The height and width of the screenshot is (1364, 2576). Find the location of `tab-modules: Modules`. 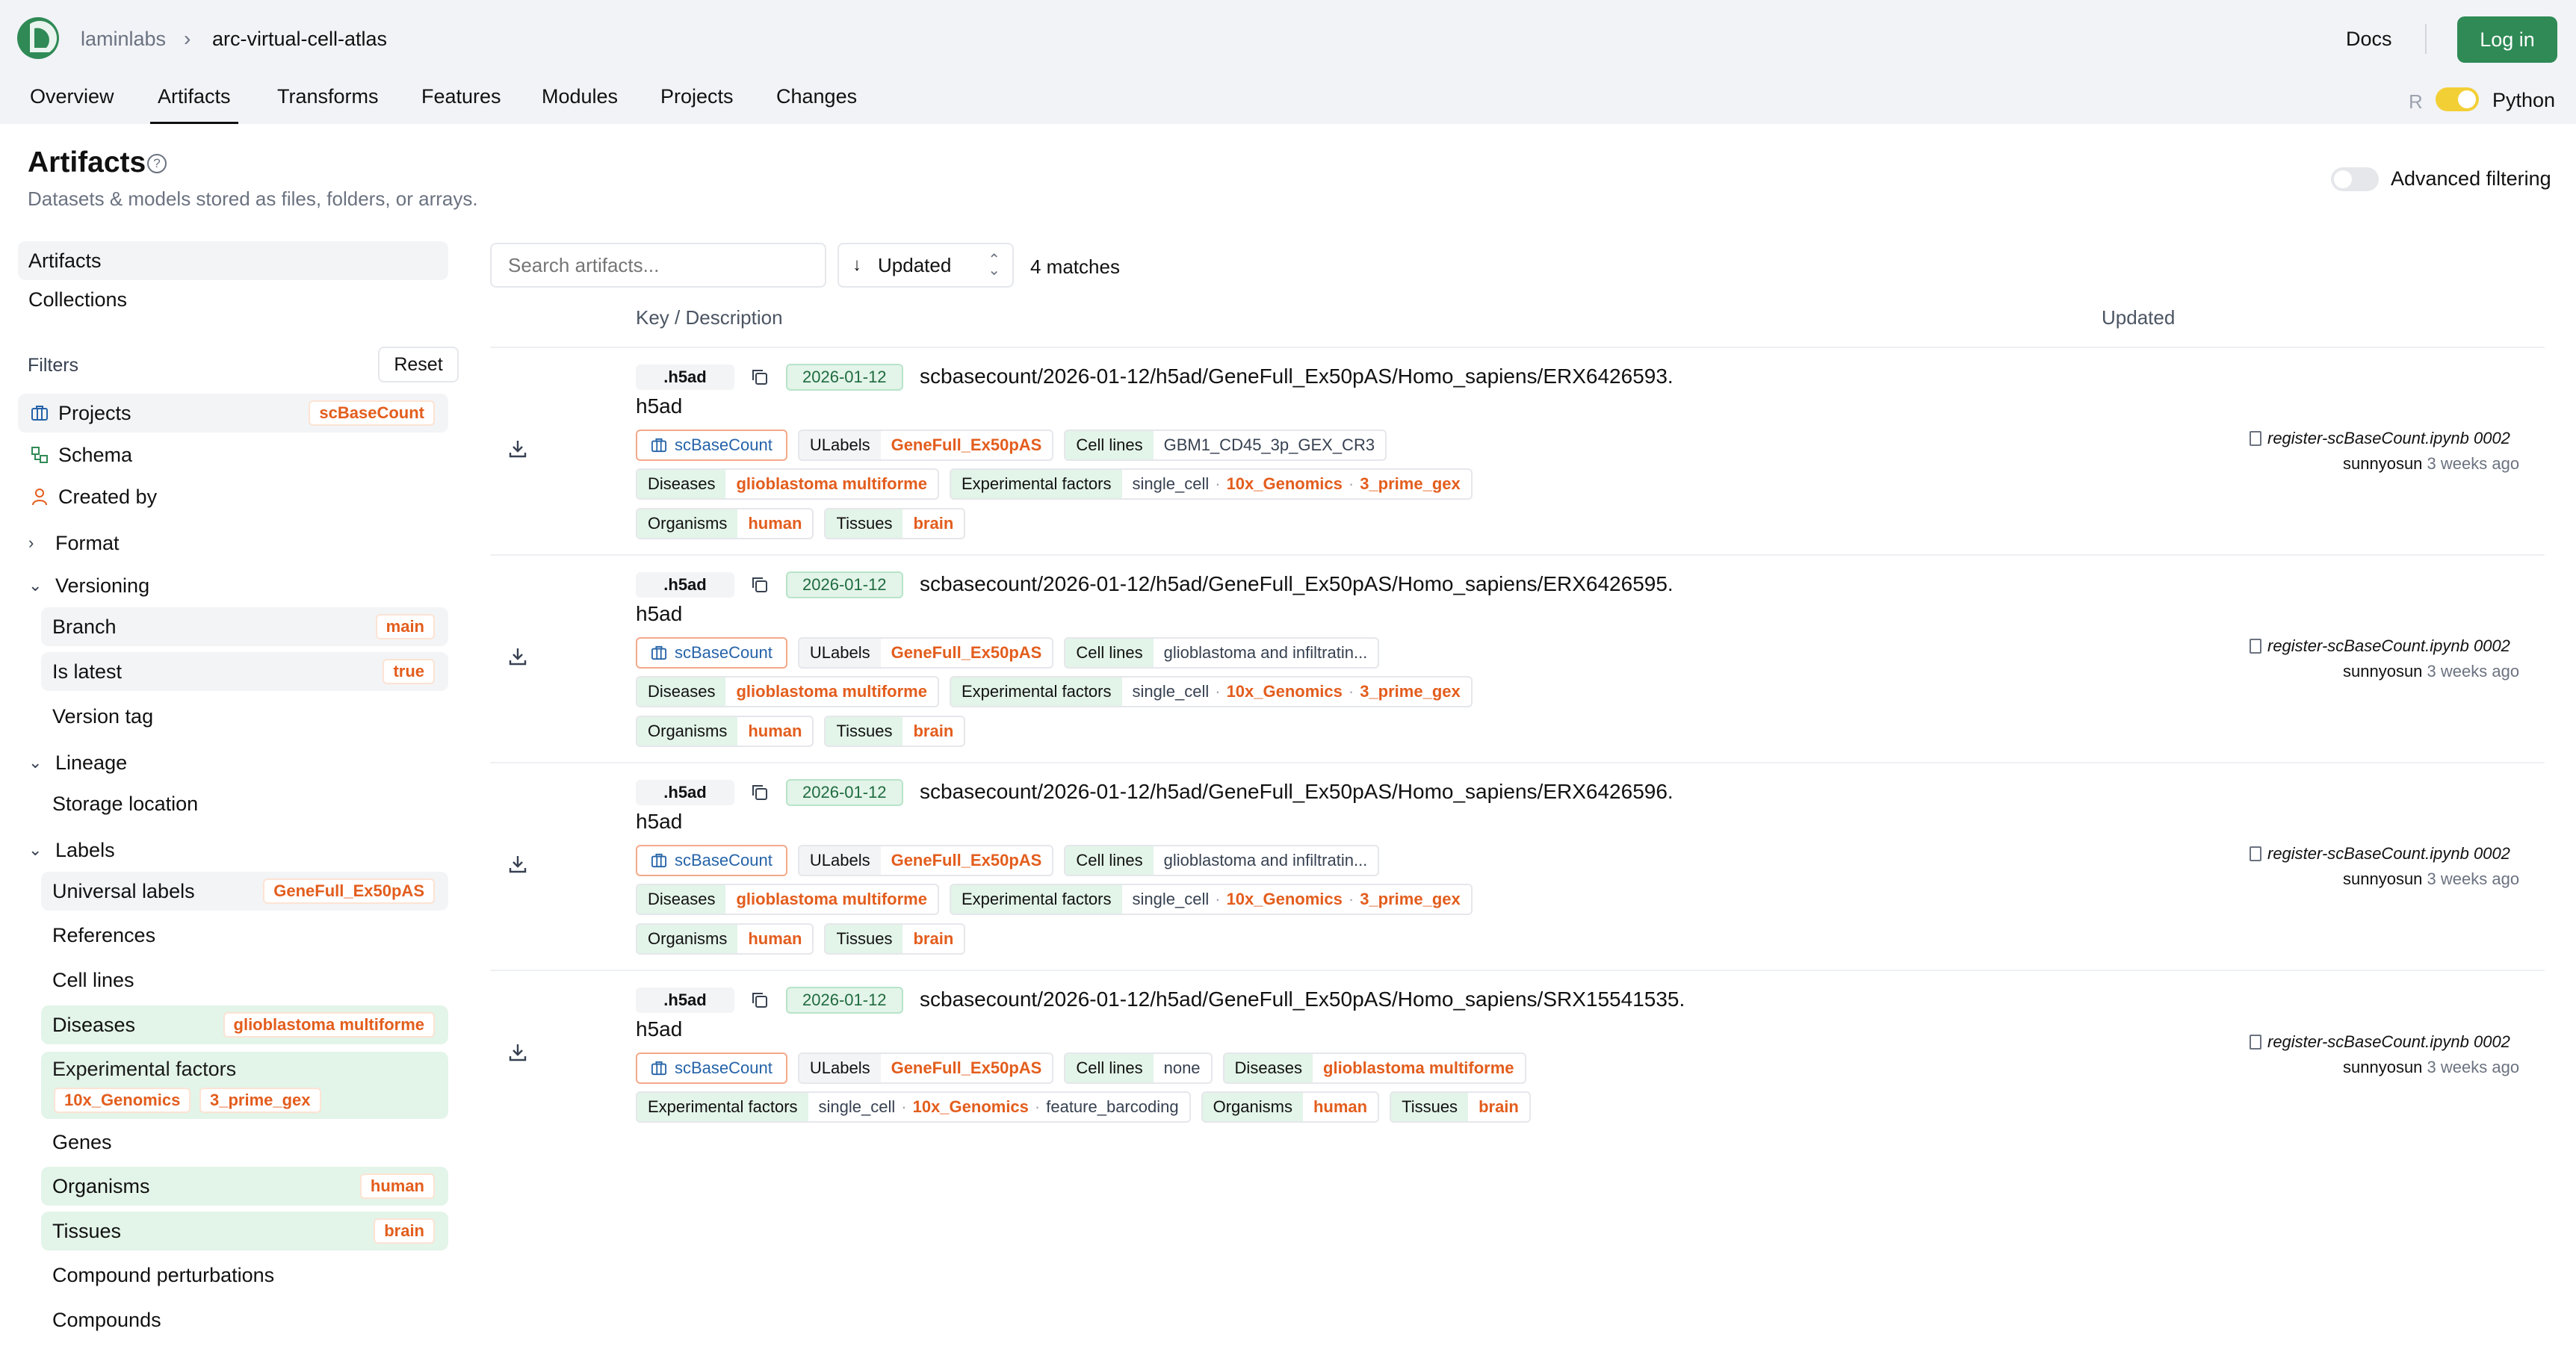

tab-modules: Modules is located at coordinates (580, 103).